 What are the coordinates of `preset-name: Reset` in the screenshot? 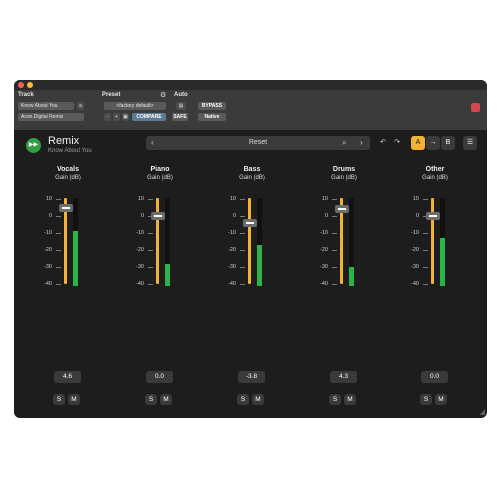 It's located at (258, 142).